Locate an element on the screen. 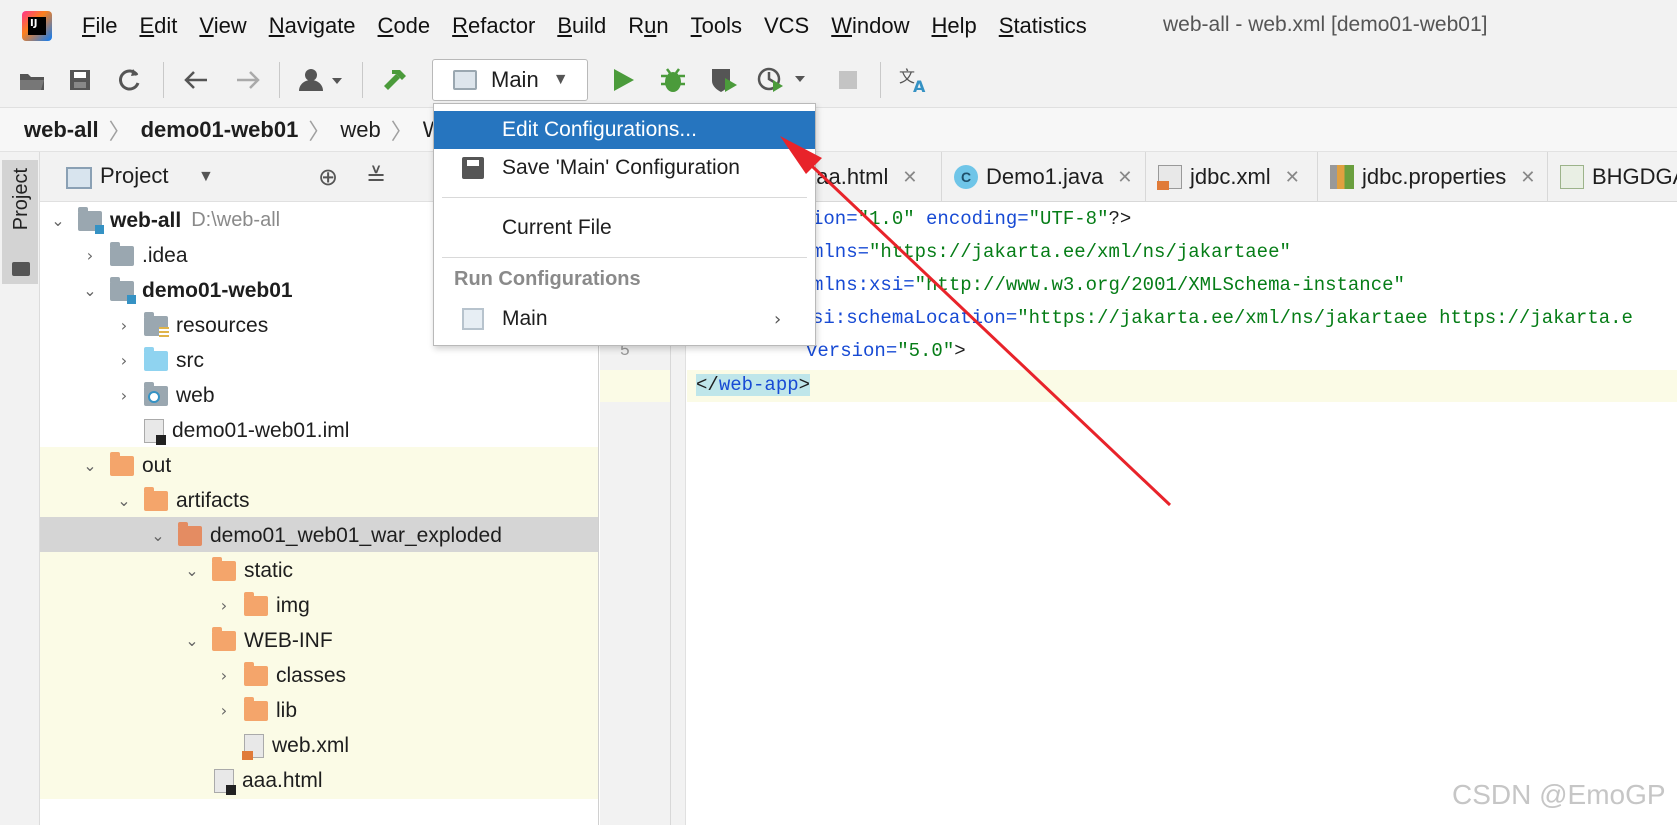 Image resolution: width=1677 pixels, height=825 pixels. tree-label: web is located at coordinates (195, 395).